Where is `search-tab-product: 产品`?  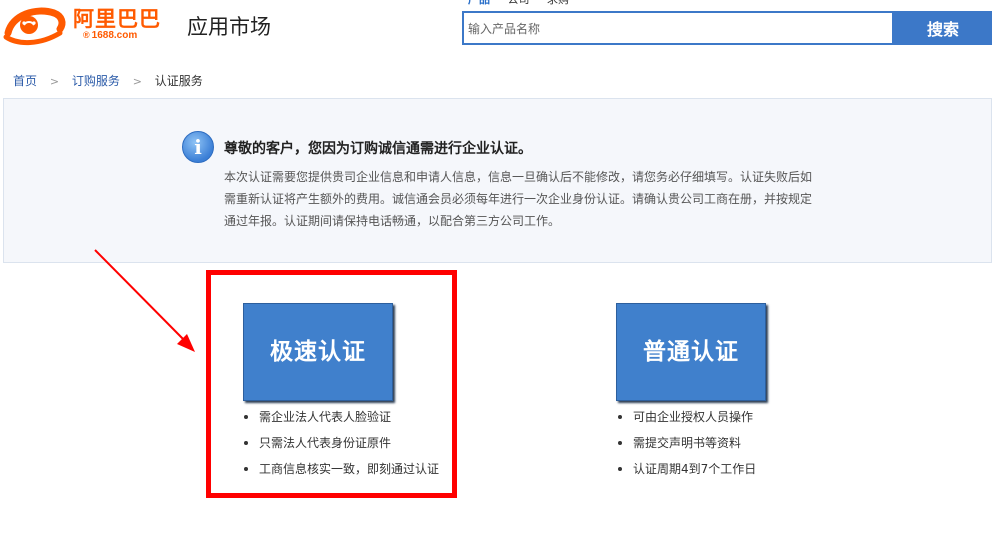
search-tab-product: 产品 is located at coordinates (479, 3).